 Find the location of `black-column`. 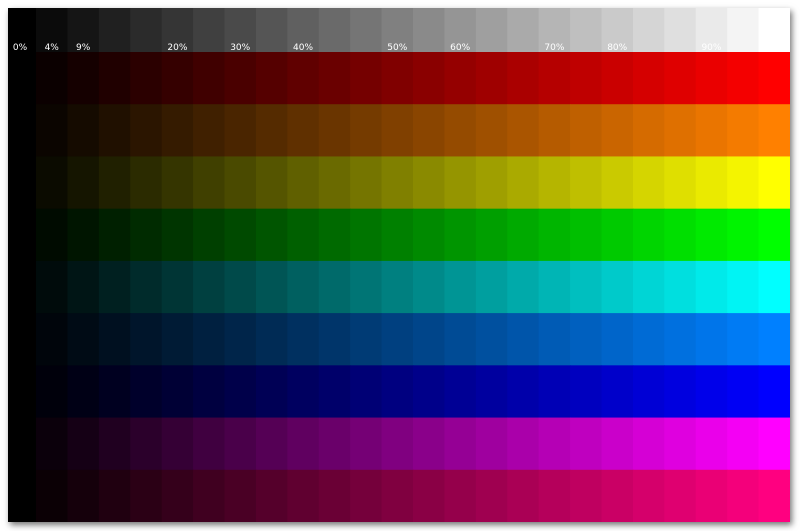

black-column is located at coordinates (22, 265).